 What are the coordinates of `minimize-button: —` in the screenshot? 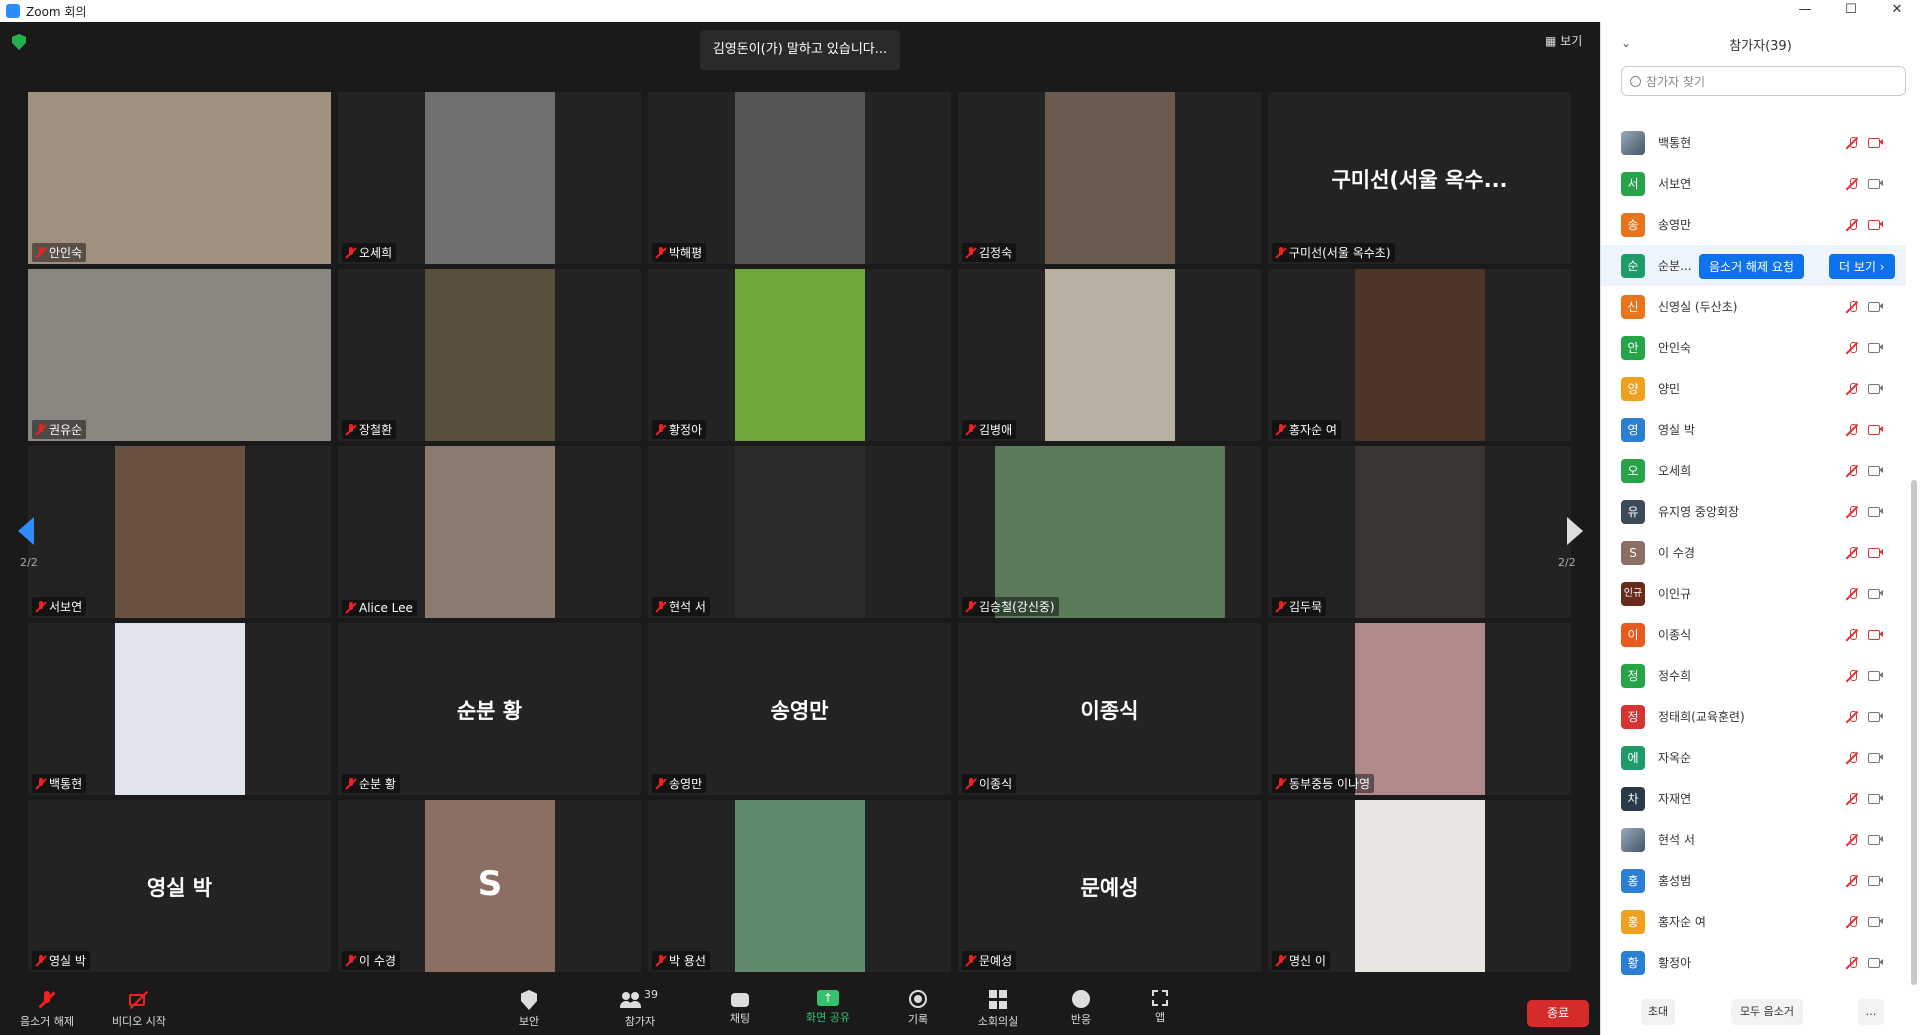 It's located at (1805, 11).